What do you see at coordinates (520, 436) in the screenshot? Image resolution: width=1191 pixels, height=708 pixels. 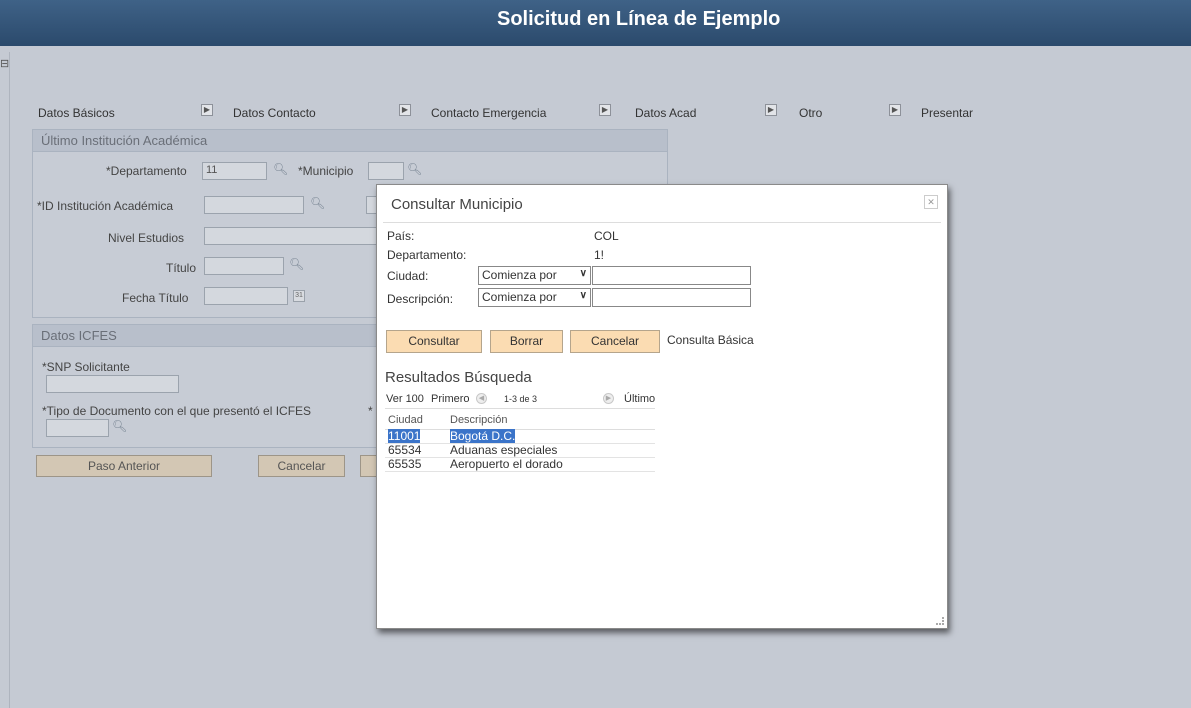 I see `table-row: 11001 Bogotá D.C.` at bounding box center [520, 436].